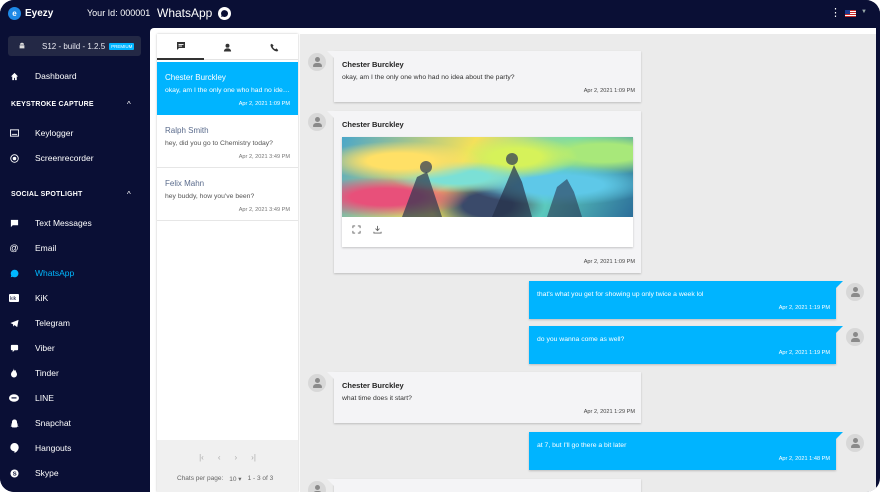  What do you see at coordinates (14, 423) in the screenshot?
I see `snapchat-icon` at bounding box center [14, 423].